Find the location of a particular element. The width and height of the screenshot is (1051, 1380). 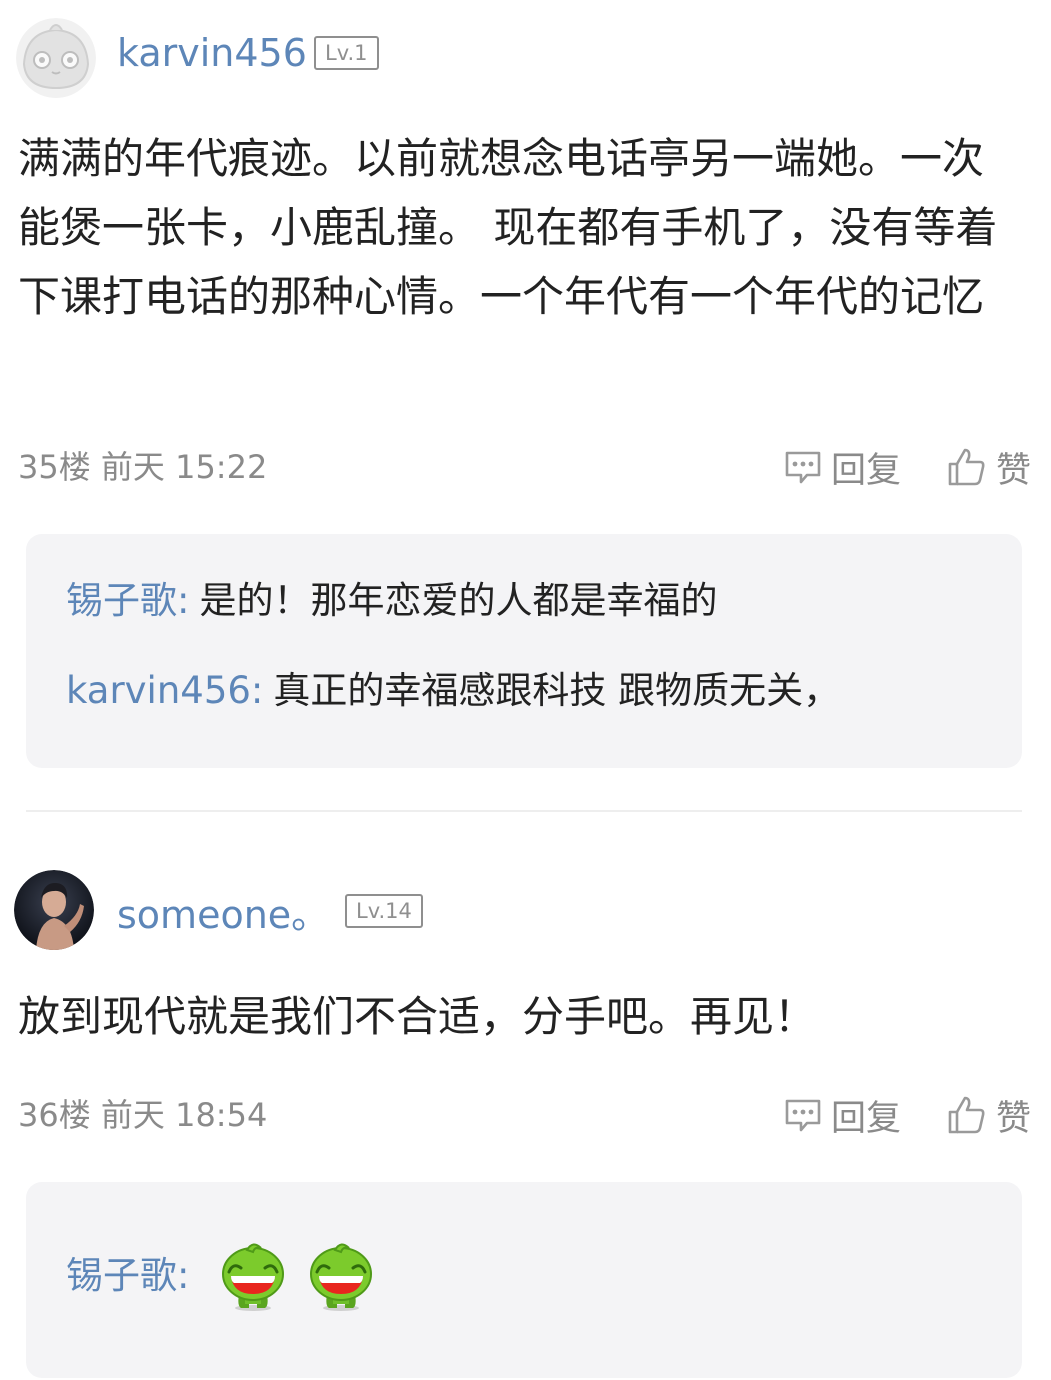

sub-reply: 锡子歌 : 是的！那年恋爱的人都是幸福的 is located at coordinates (391, 600).